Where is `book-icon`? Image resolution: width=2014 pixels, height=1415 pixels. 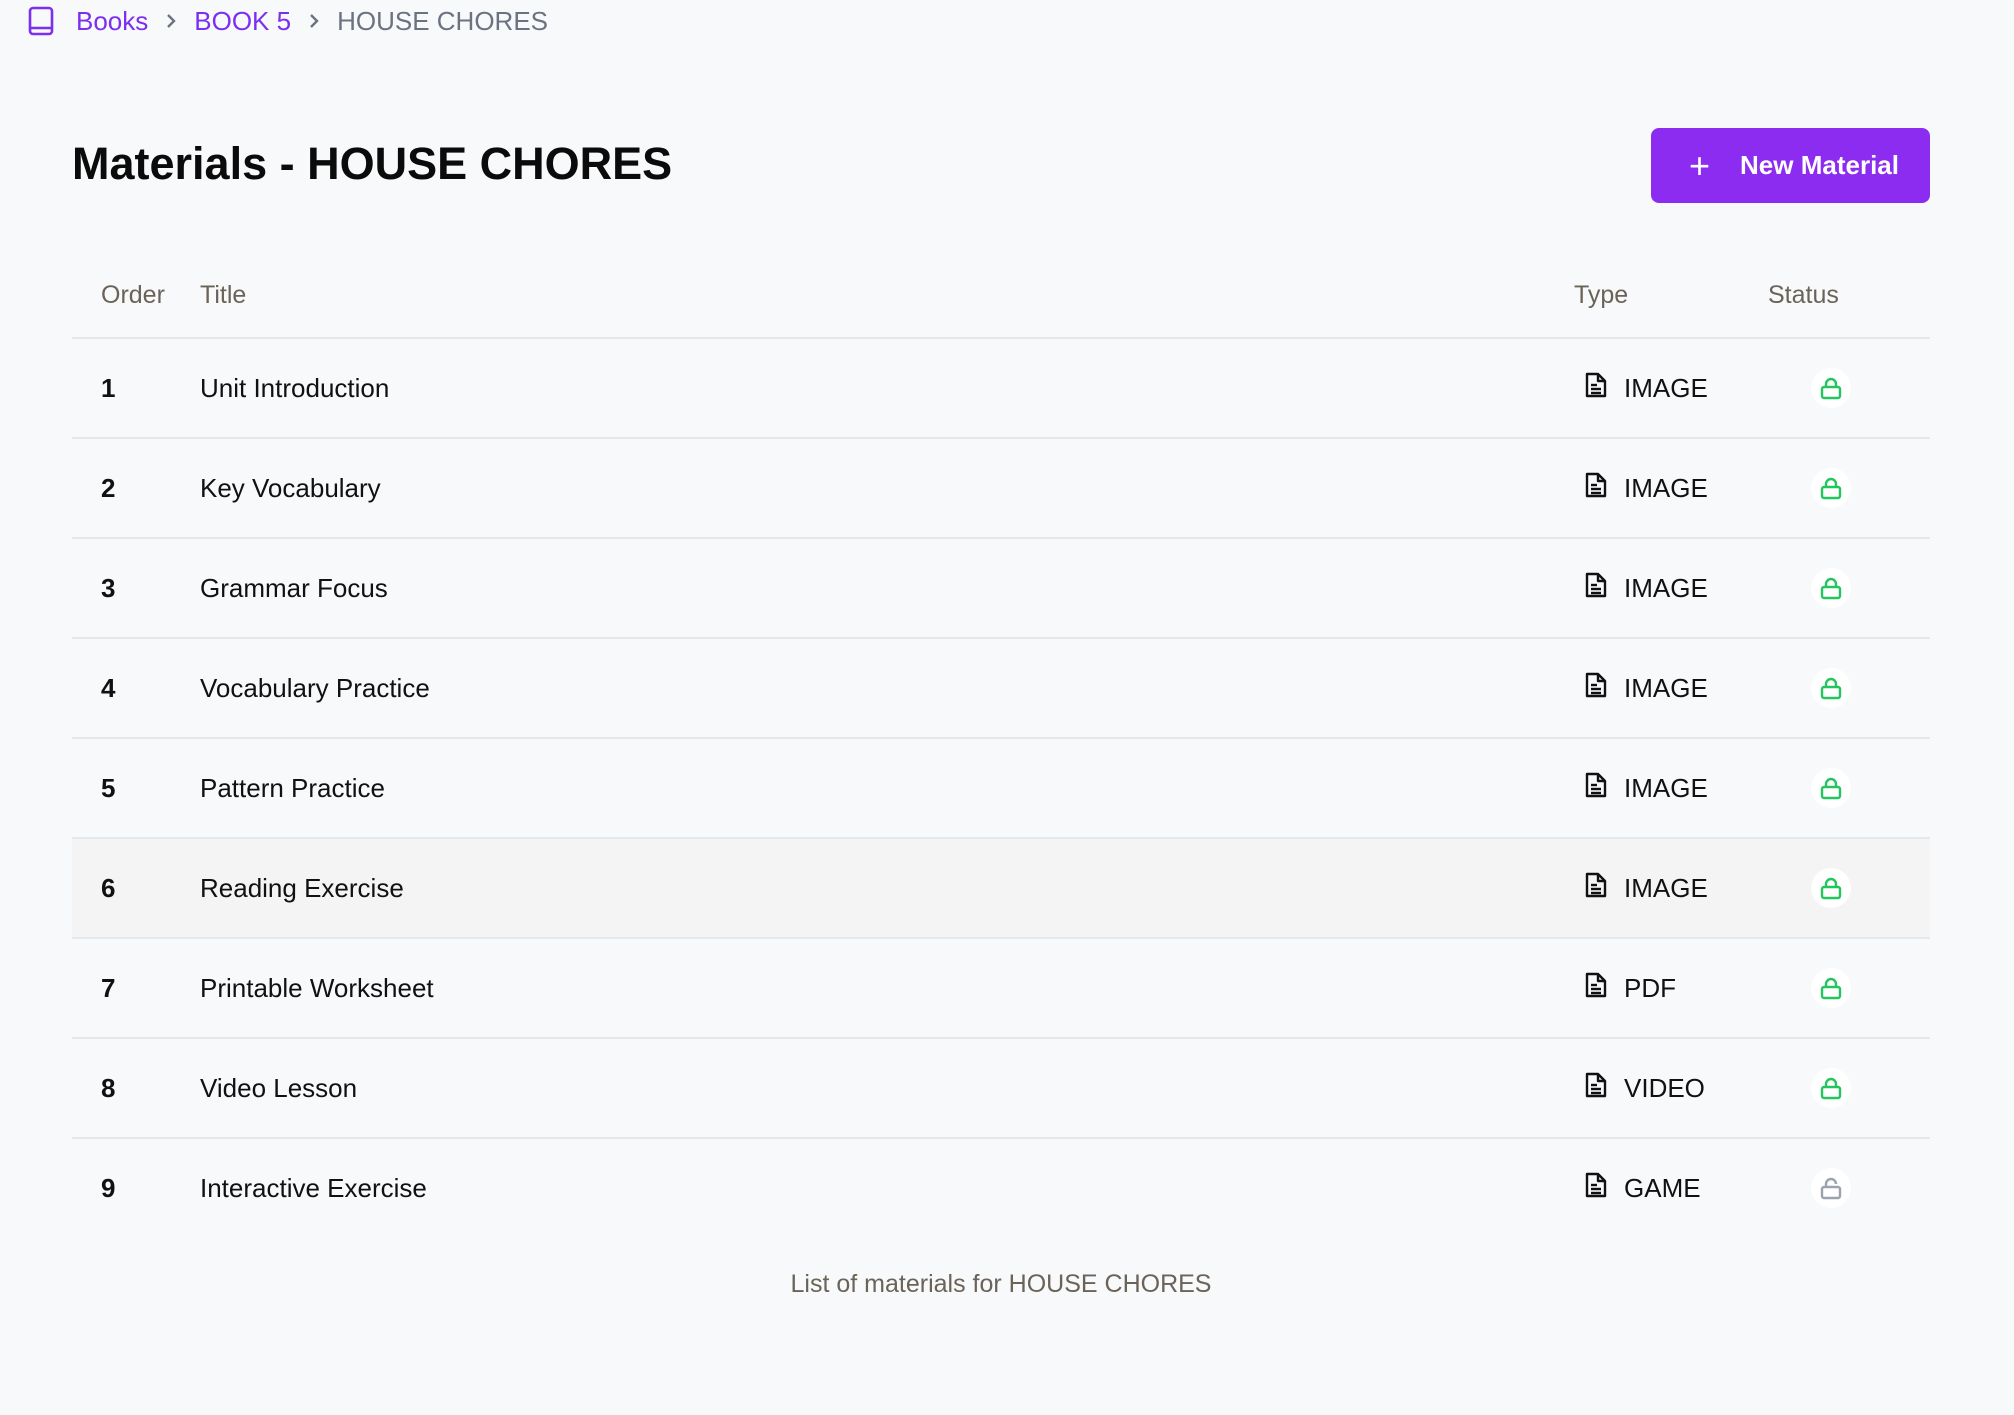 book-icon is located at coordinates (41, 21).